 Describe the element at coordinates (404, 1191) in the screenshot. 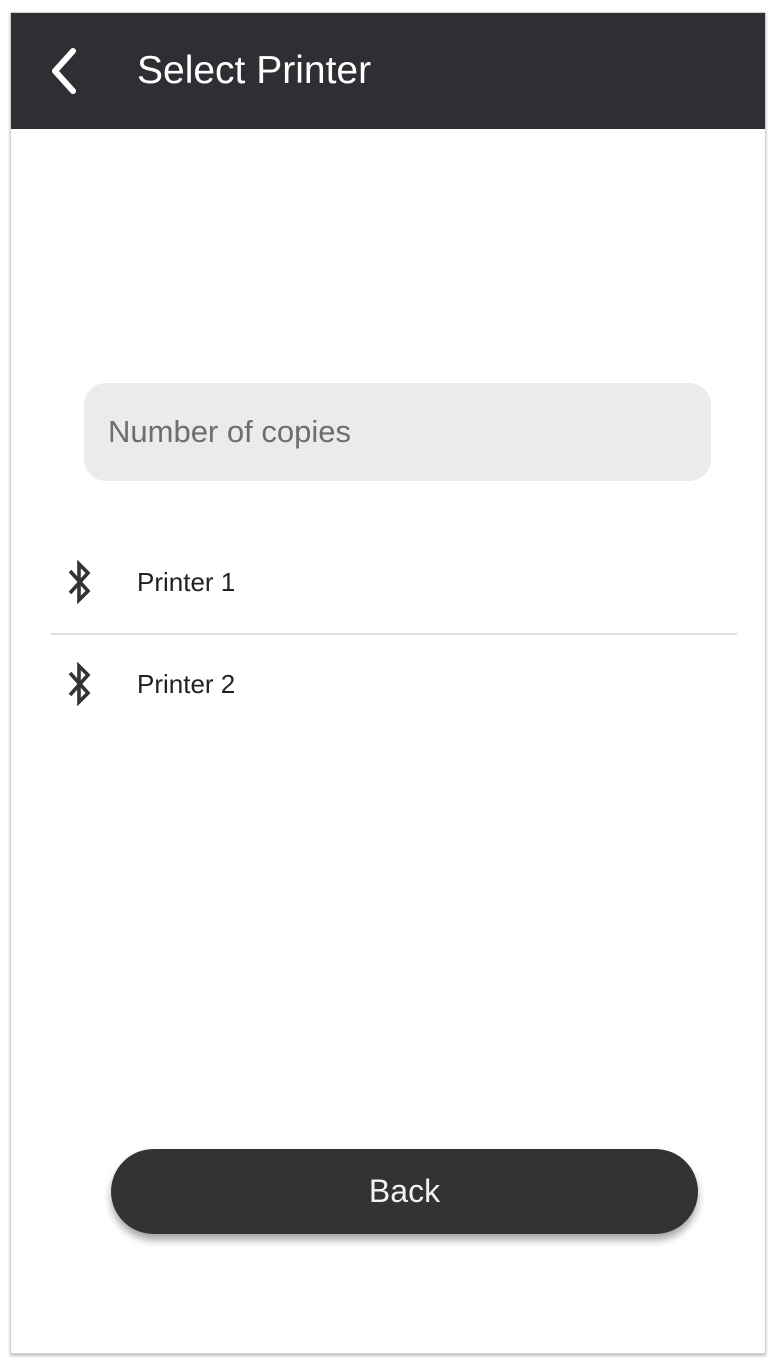

I see `back-button: Back` at that location.